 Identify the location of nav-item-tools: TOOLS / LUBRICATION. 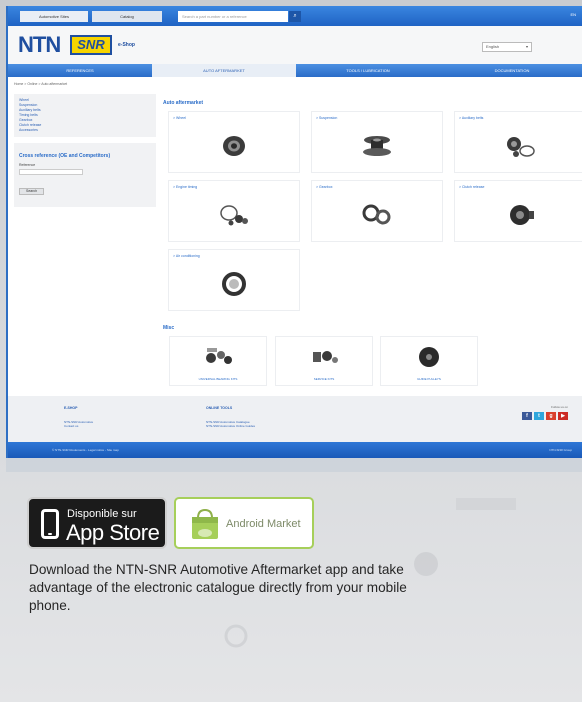
(368, 70).